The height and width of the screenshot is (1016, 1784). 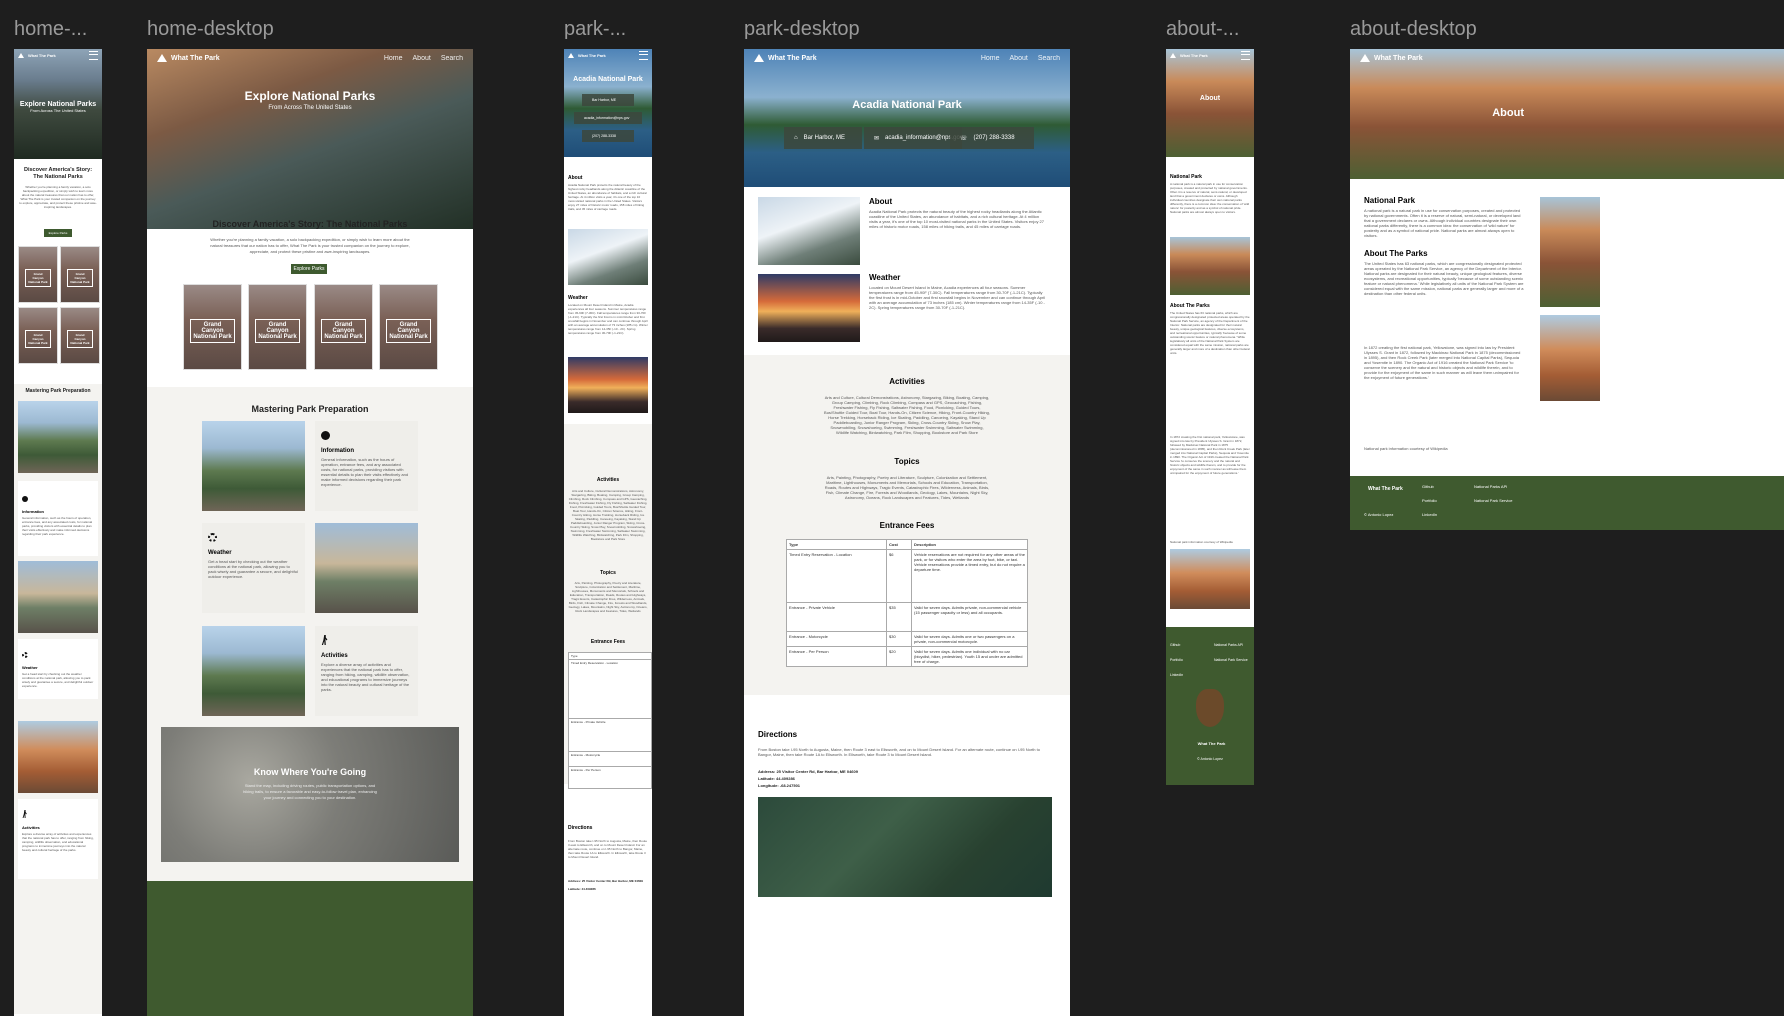 I want to click on topics-title: Topics, so click(x=608, y=573).